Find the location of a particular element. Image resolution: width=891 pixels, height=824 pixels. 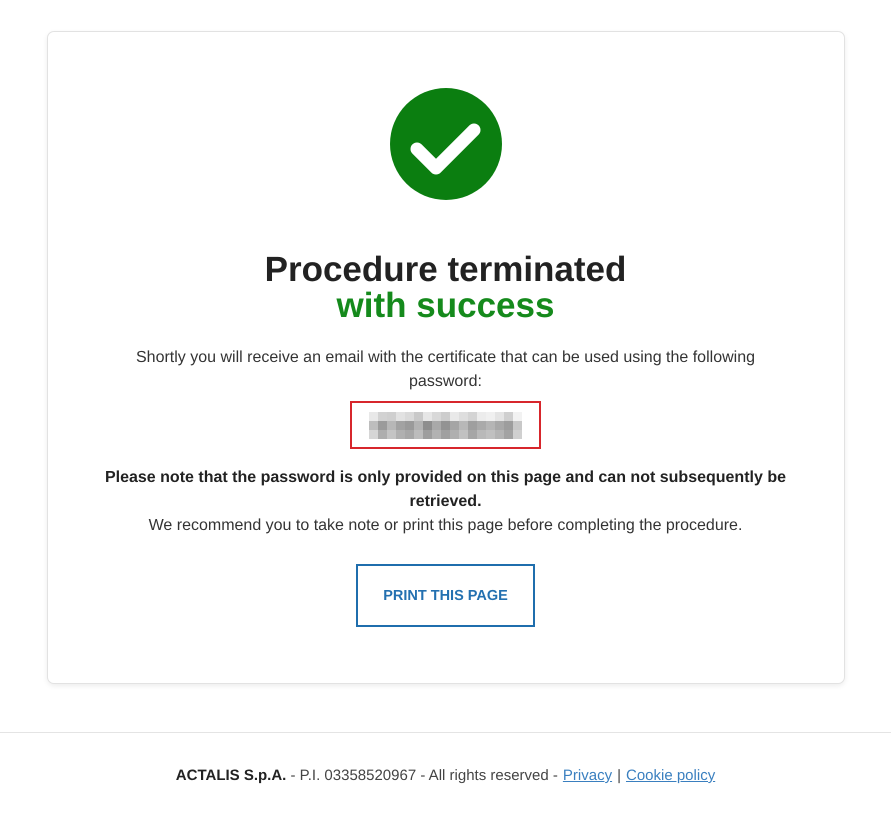

warning-text: Please note that the password is only provided on this page and can not subsequently be retrieved. is located at coordinates (445, 490).